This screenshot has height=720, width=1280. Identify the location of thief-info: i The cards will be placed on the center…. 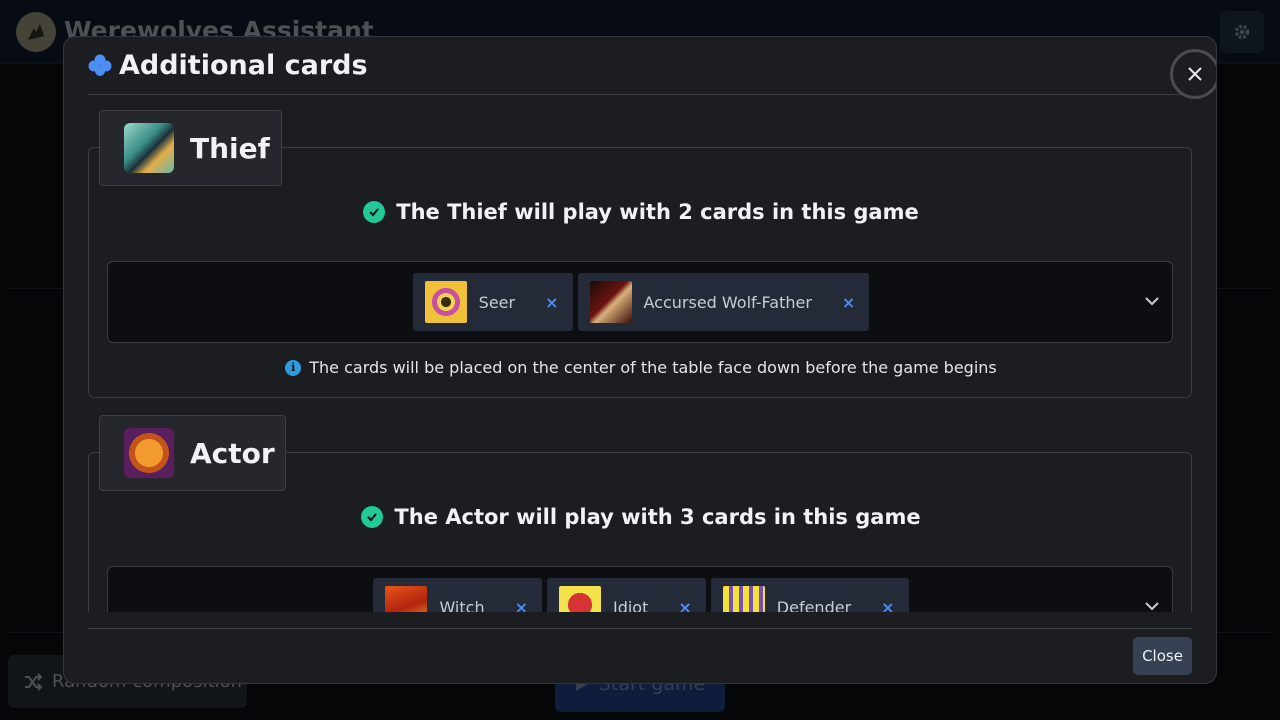
(641, 367).